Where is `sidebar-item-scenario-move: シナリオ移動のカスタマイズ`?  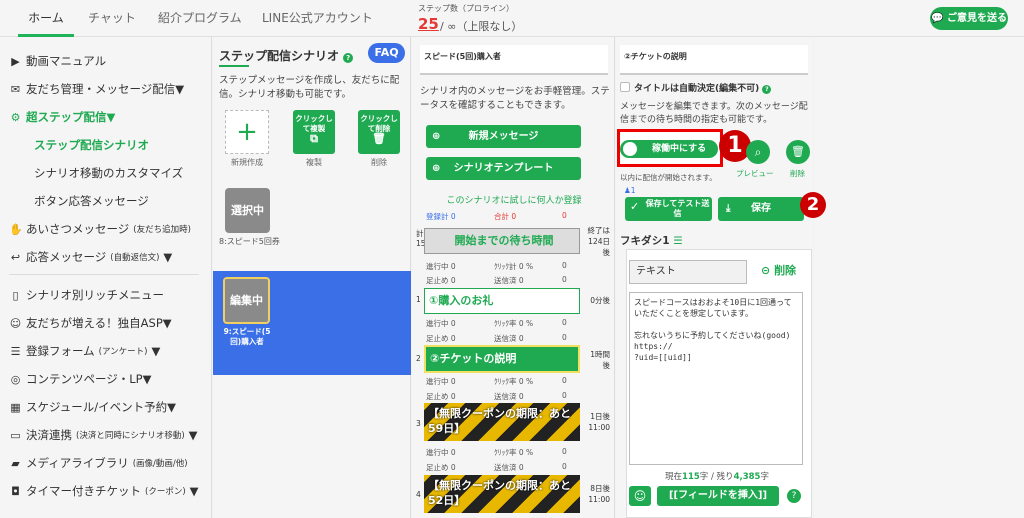 sidebar-item-scenario-move: シナリオ移動のカスタマイズ is located at coordinates (108, 173).